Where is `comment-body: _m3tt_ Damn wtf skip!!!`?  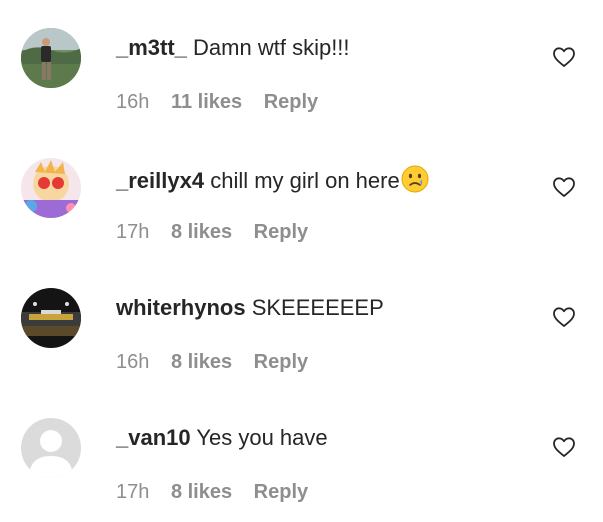
comment-body: _m3tt_ Damn wtf skip!!! is located at coordinates (233, 48).